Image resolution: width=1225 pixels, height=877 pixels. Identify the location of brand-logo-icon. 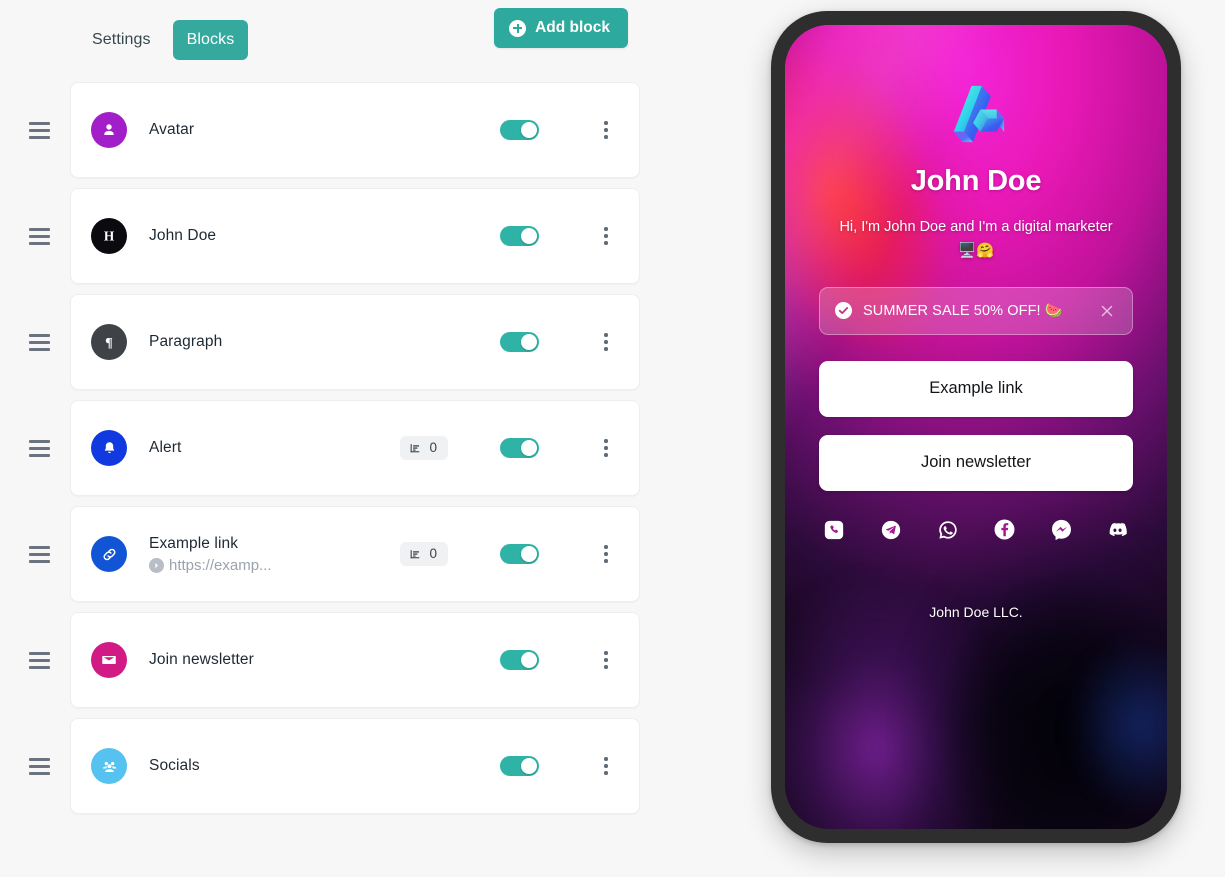
(976, 114).